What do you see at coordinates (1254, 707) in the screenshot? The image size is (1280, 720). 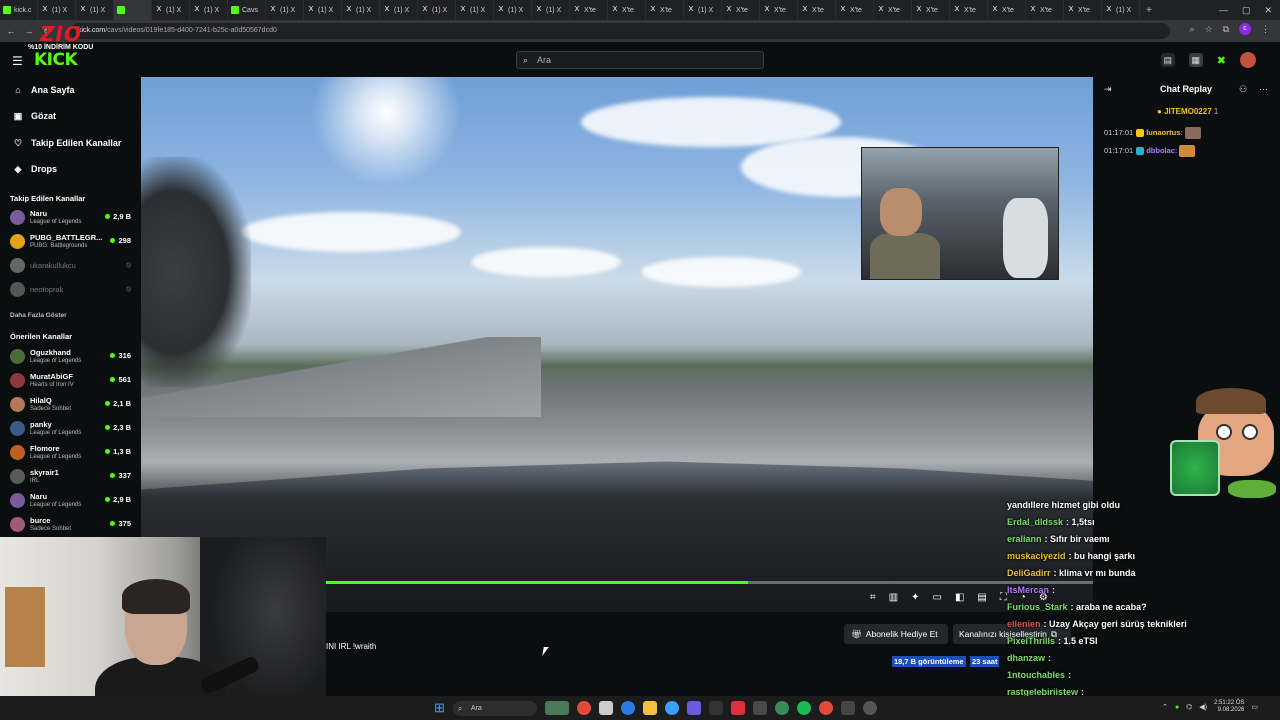 I see `notification-icon: ▭` at bounding box center [1254, 707].